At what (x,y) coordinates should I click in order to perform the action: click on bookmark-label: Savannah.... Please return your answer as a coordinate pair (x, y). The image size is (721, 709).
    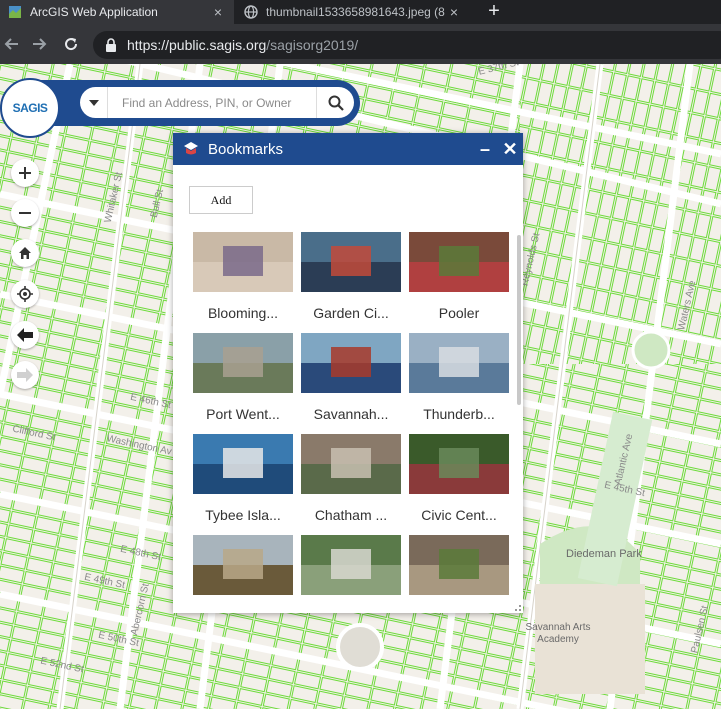
    Looking at the image, I should click on (351, 414).